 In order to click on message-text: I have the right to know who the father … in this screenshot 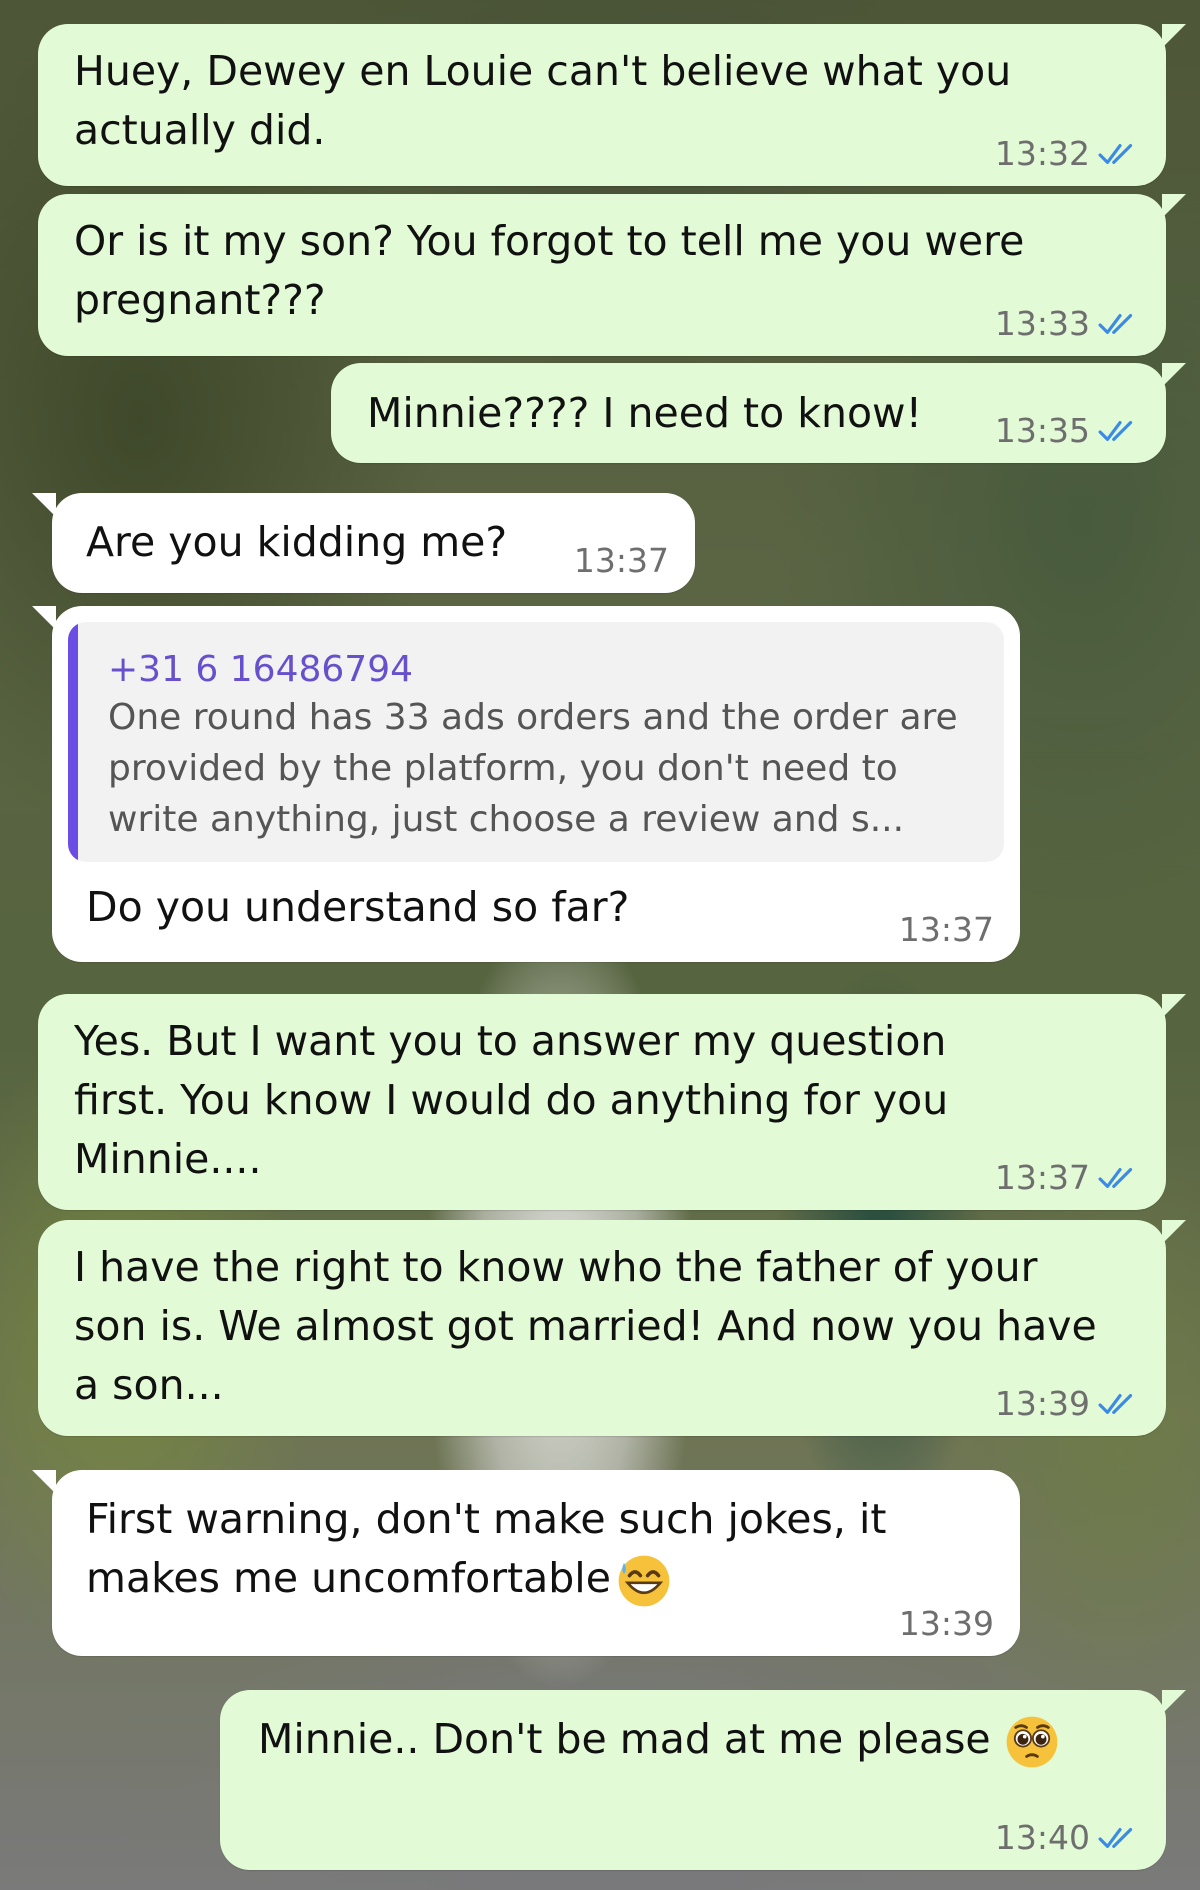, I will do `click(585, 1326)`.